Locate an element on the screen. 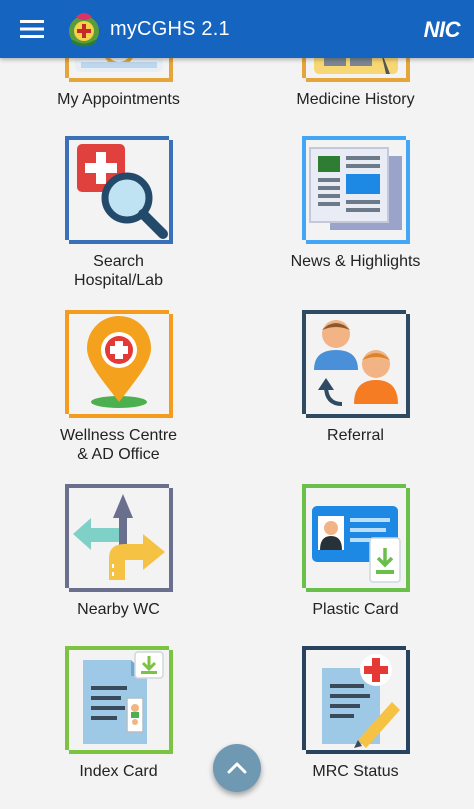 The image size is (474, 809). tile-referral: Referral is located at coordinates (355, 377).